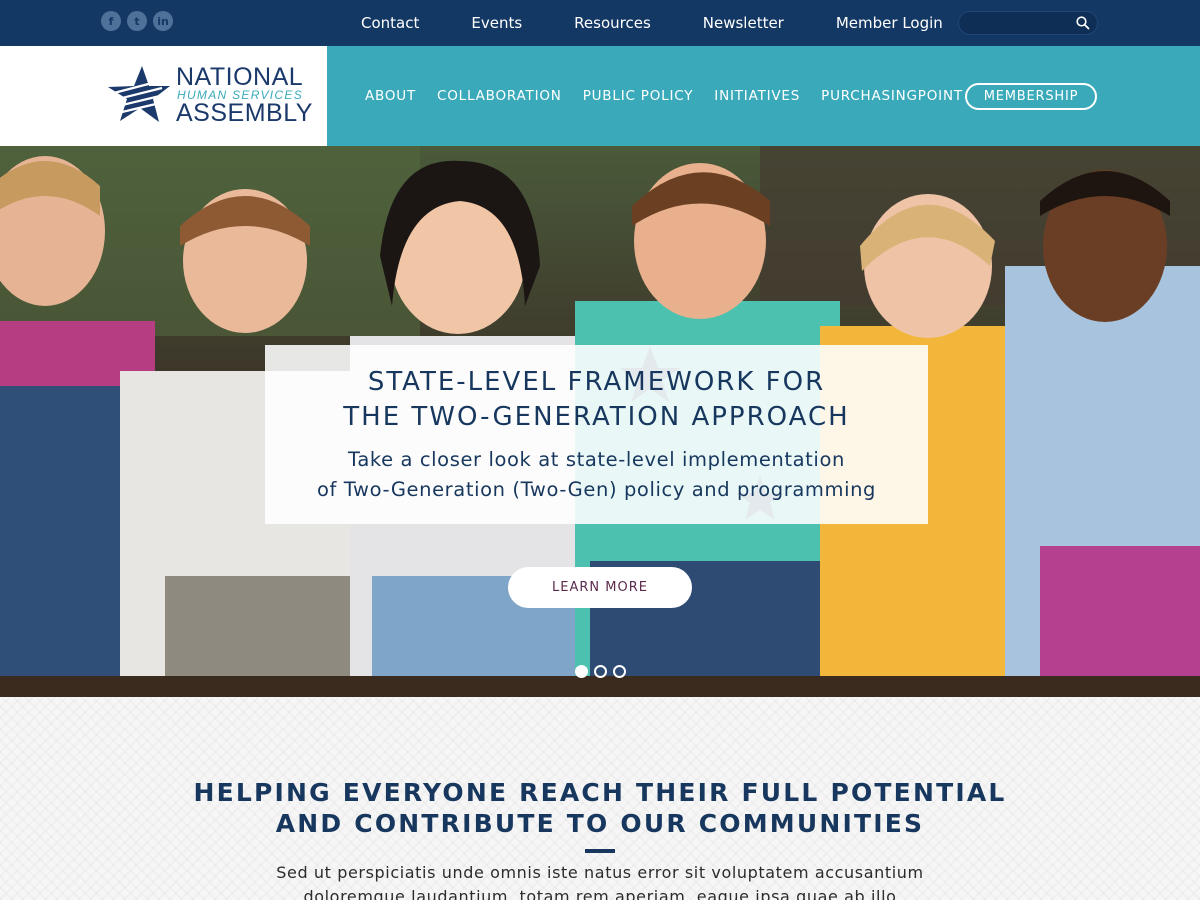 Image resolution: width=1200 pixels, height=900 pixels. I want to click on search-icon, so click(1083, 23).